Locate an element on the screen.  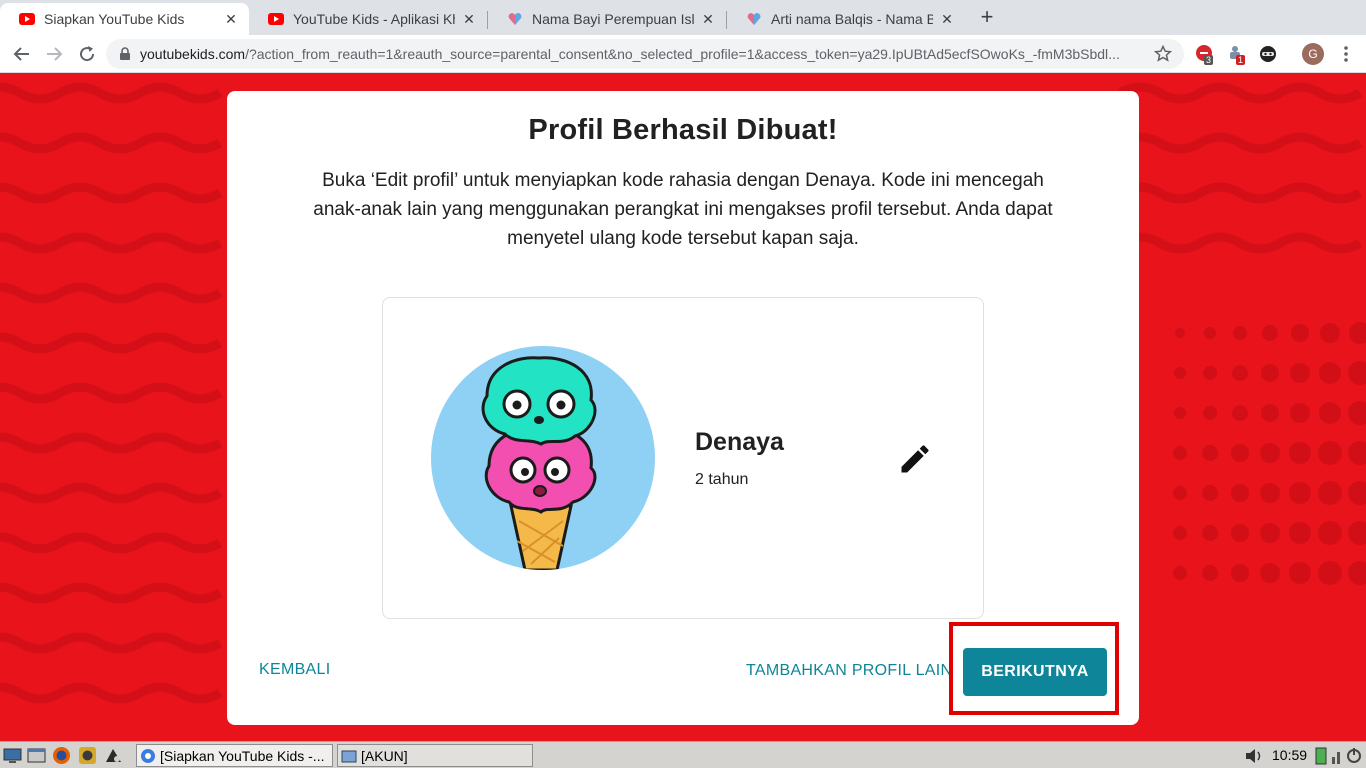
lock-icon is located at coordinates (125, 53).